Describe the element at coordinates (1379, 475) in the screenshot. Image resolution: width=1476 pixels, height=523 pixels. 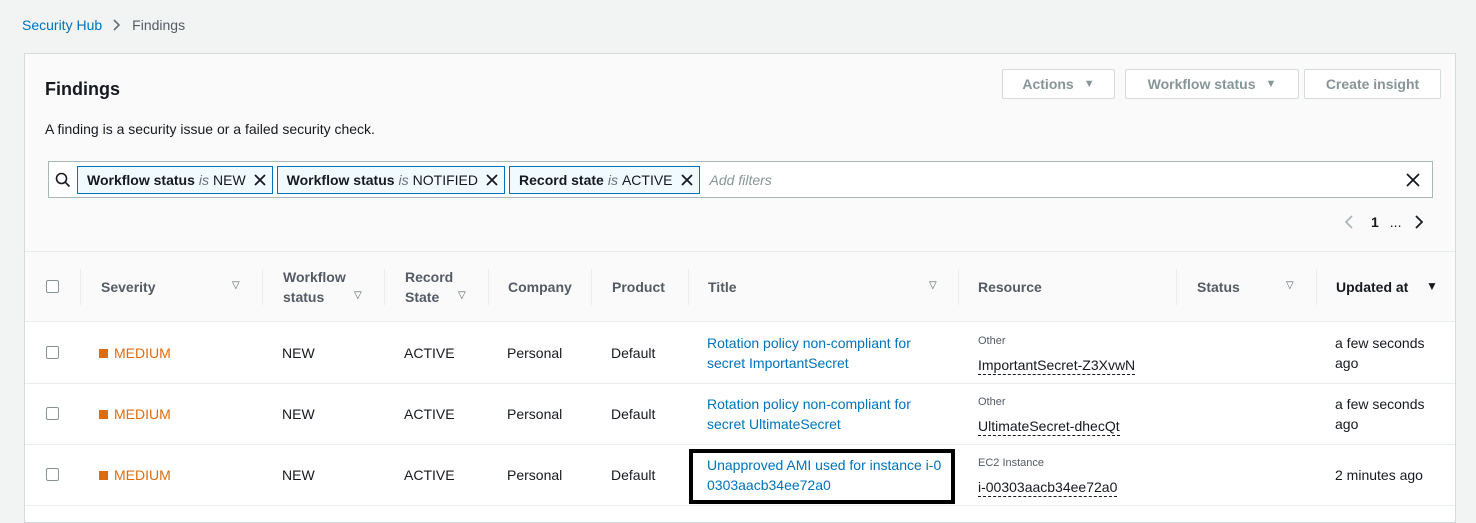
I see `updated-at-cell: 2 minutes ago` at that location.